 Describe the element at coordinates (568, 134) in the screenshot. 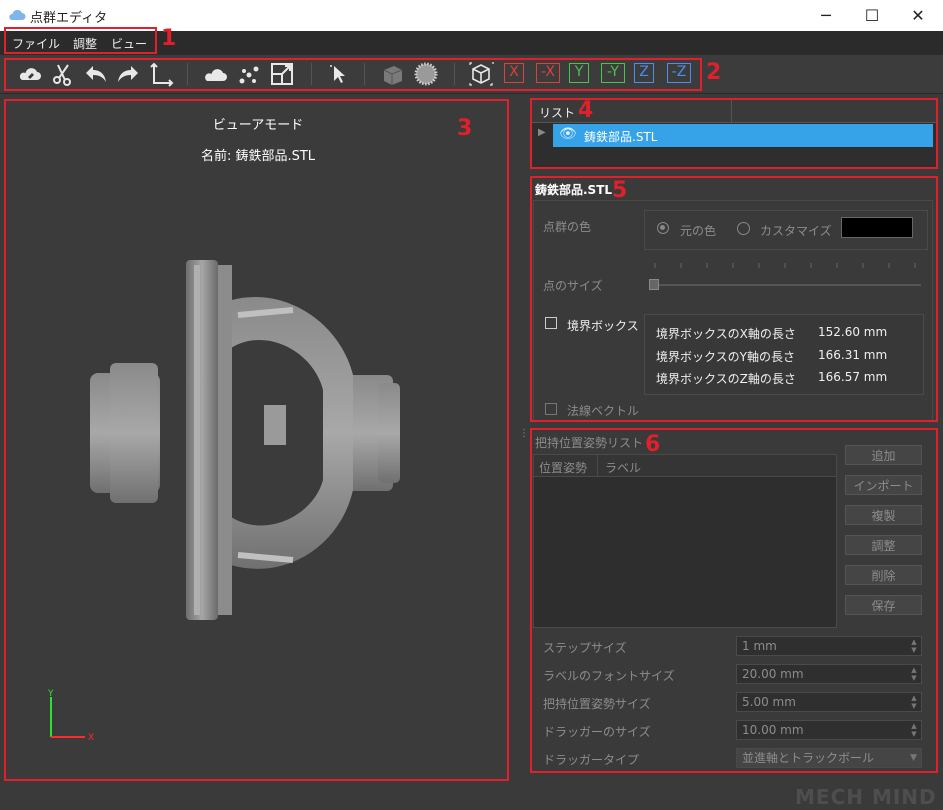

I see `eye-icon: 👁` at that location.